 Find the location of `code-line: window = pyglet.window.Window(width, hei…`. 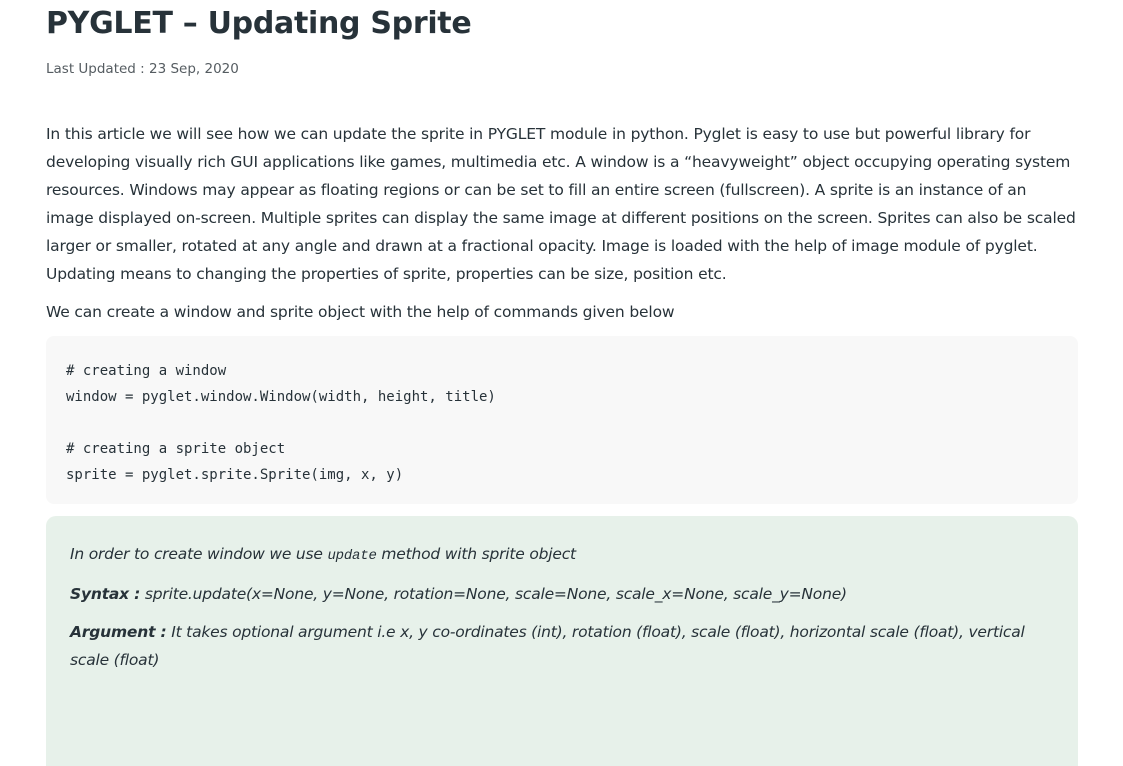

code-line: window = pyglet.window.Window(width, hei… is located at coordinates (281, 397).